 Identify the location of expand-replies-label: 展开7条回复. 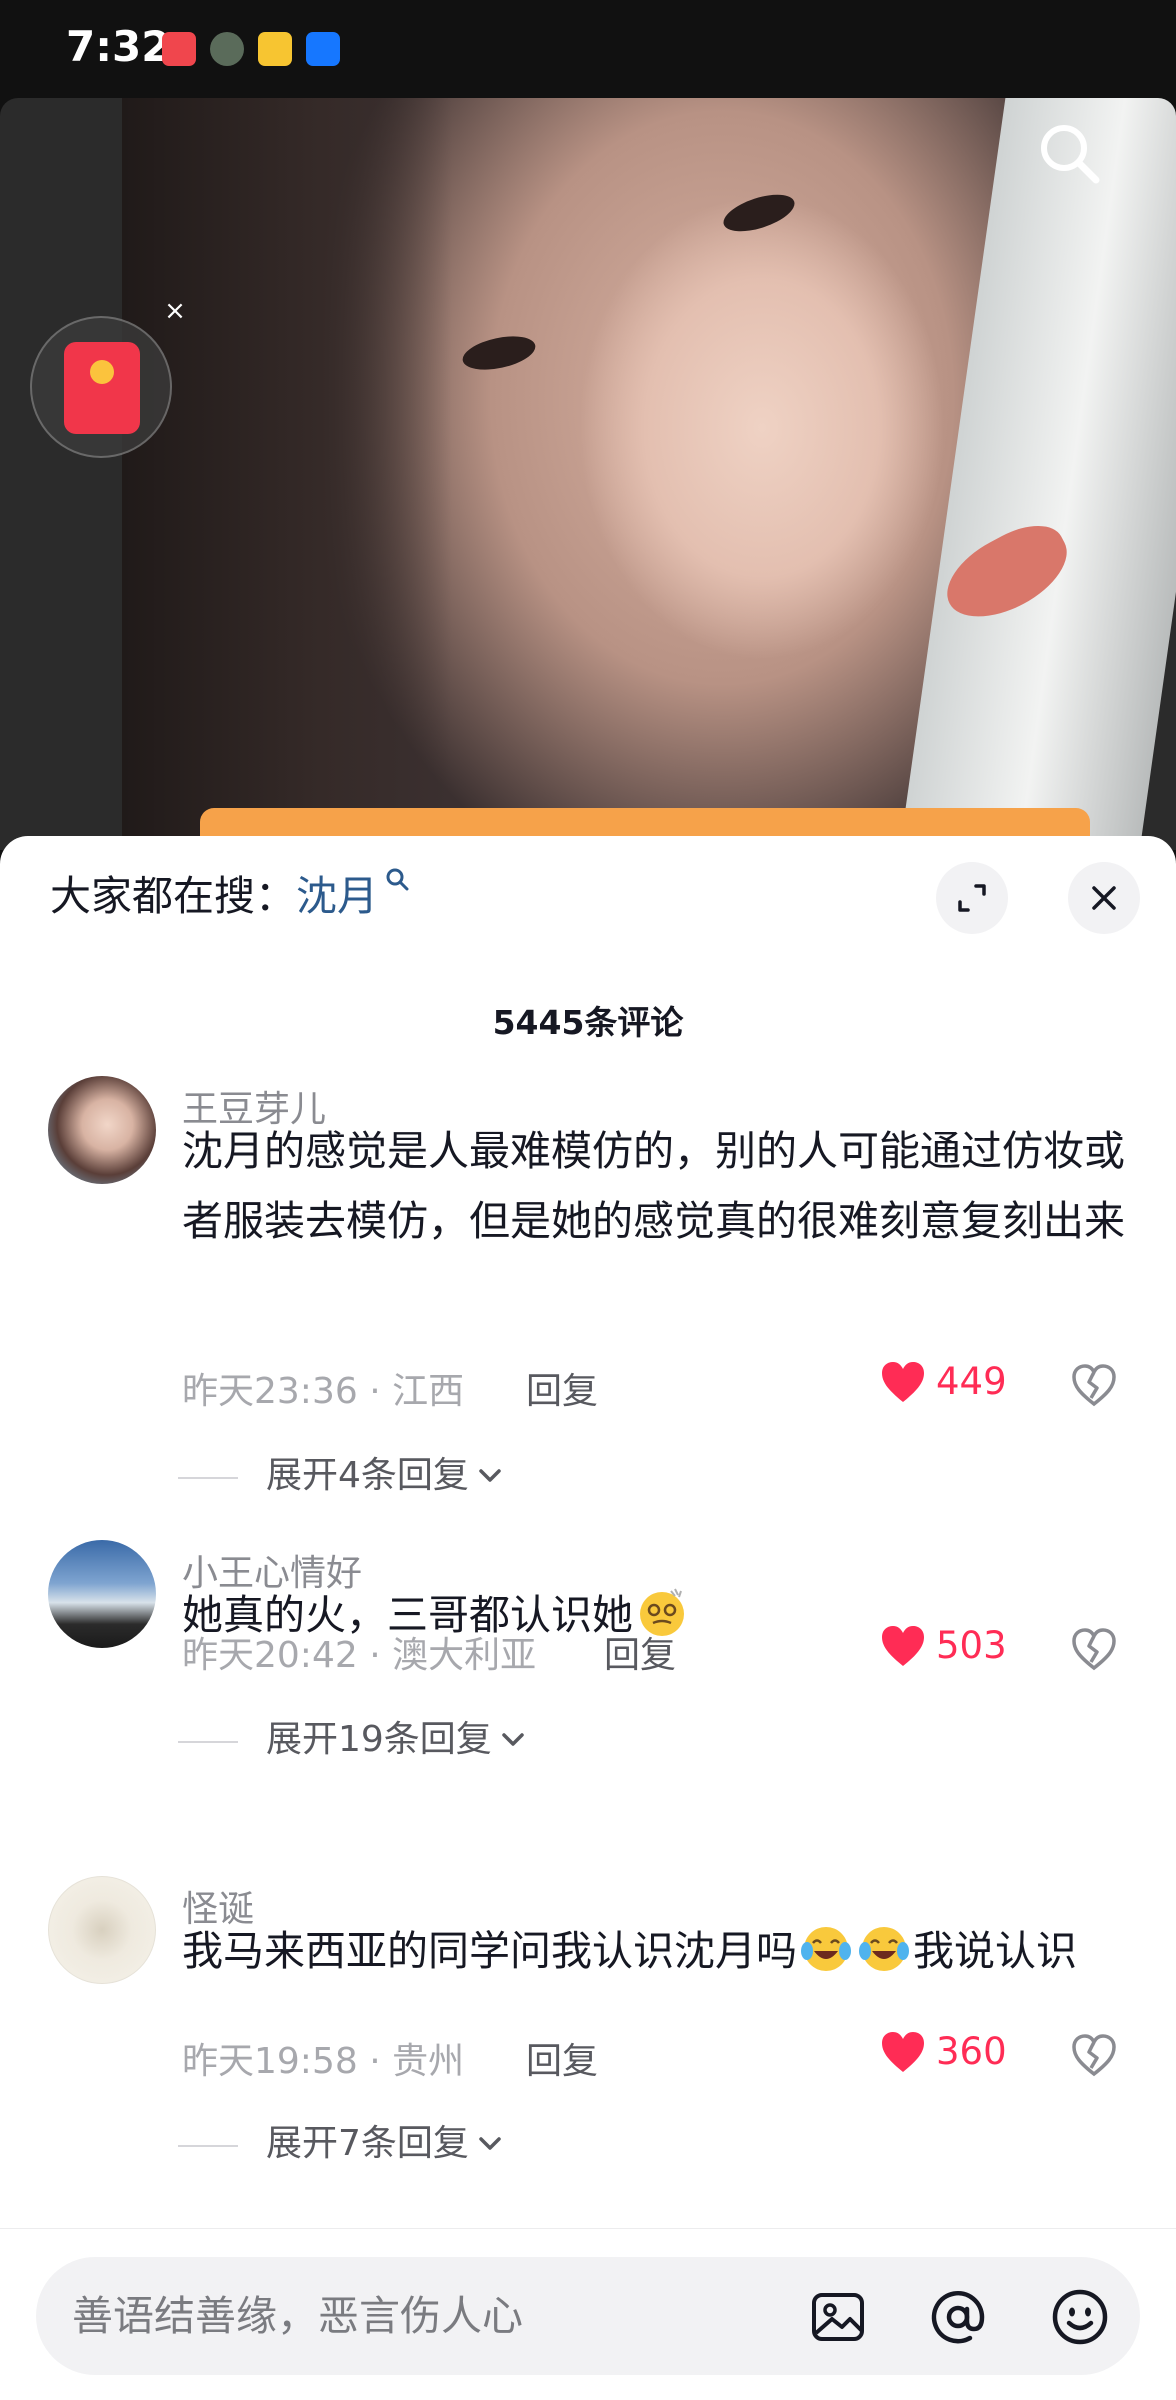
(367, 2143).